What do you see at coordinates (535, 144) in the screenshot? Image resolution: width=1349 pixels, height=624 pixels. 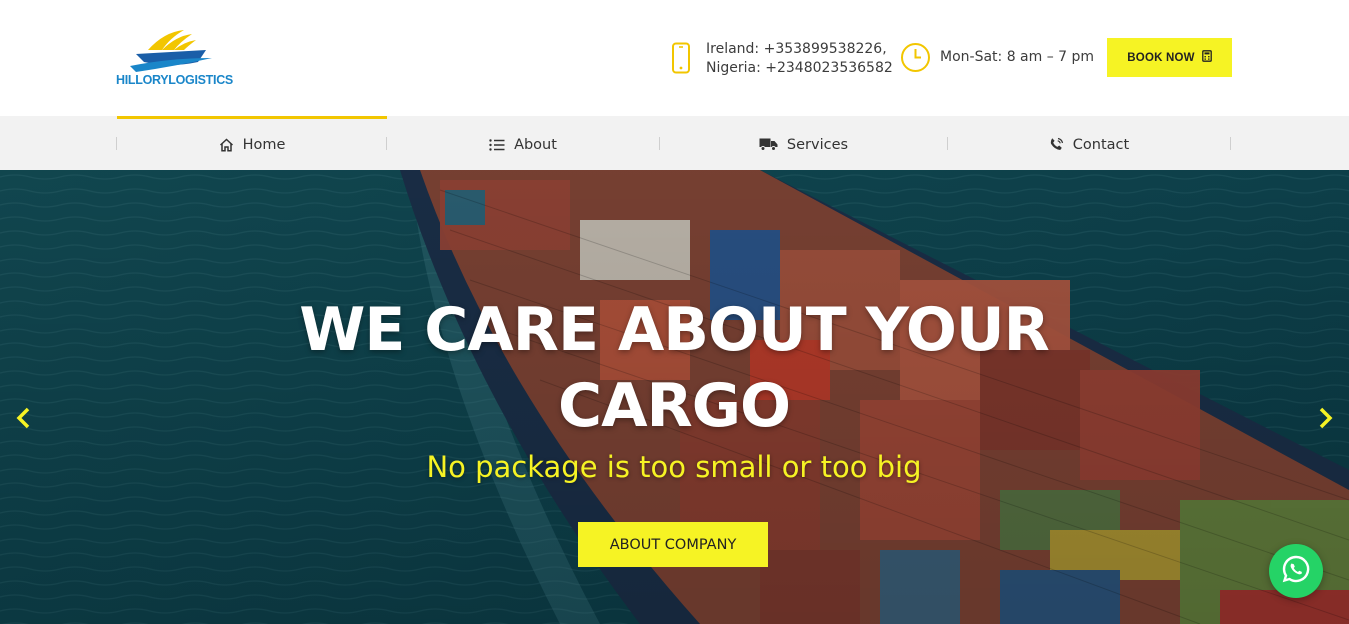 I see `nav-label-about: About` at bounding box center [535, 144].